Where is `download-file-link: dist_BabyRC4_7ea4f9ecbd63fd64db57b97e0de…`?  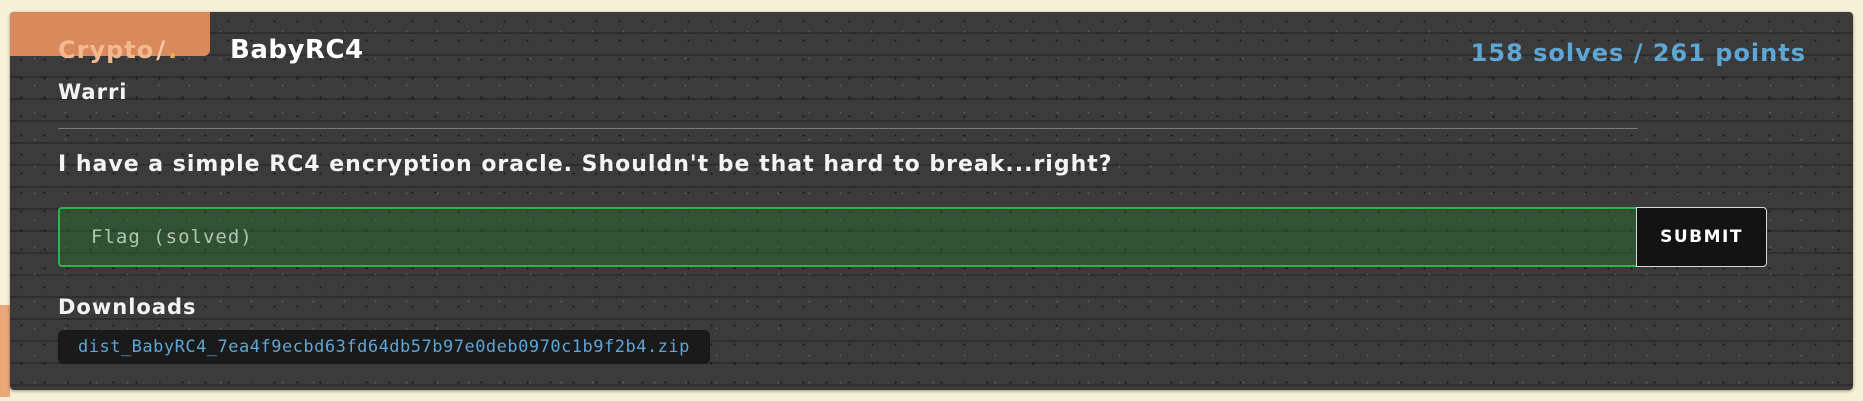 download-file-link: dist_BabyRC4_7ea4f9ecbd63fd64db57b97e0de… is located at coordinates (384, 347).